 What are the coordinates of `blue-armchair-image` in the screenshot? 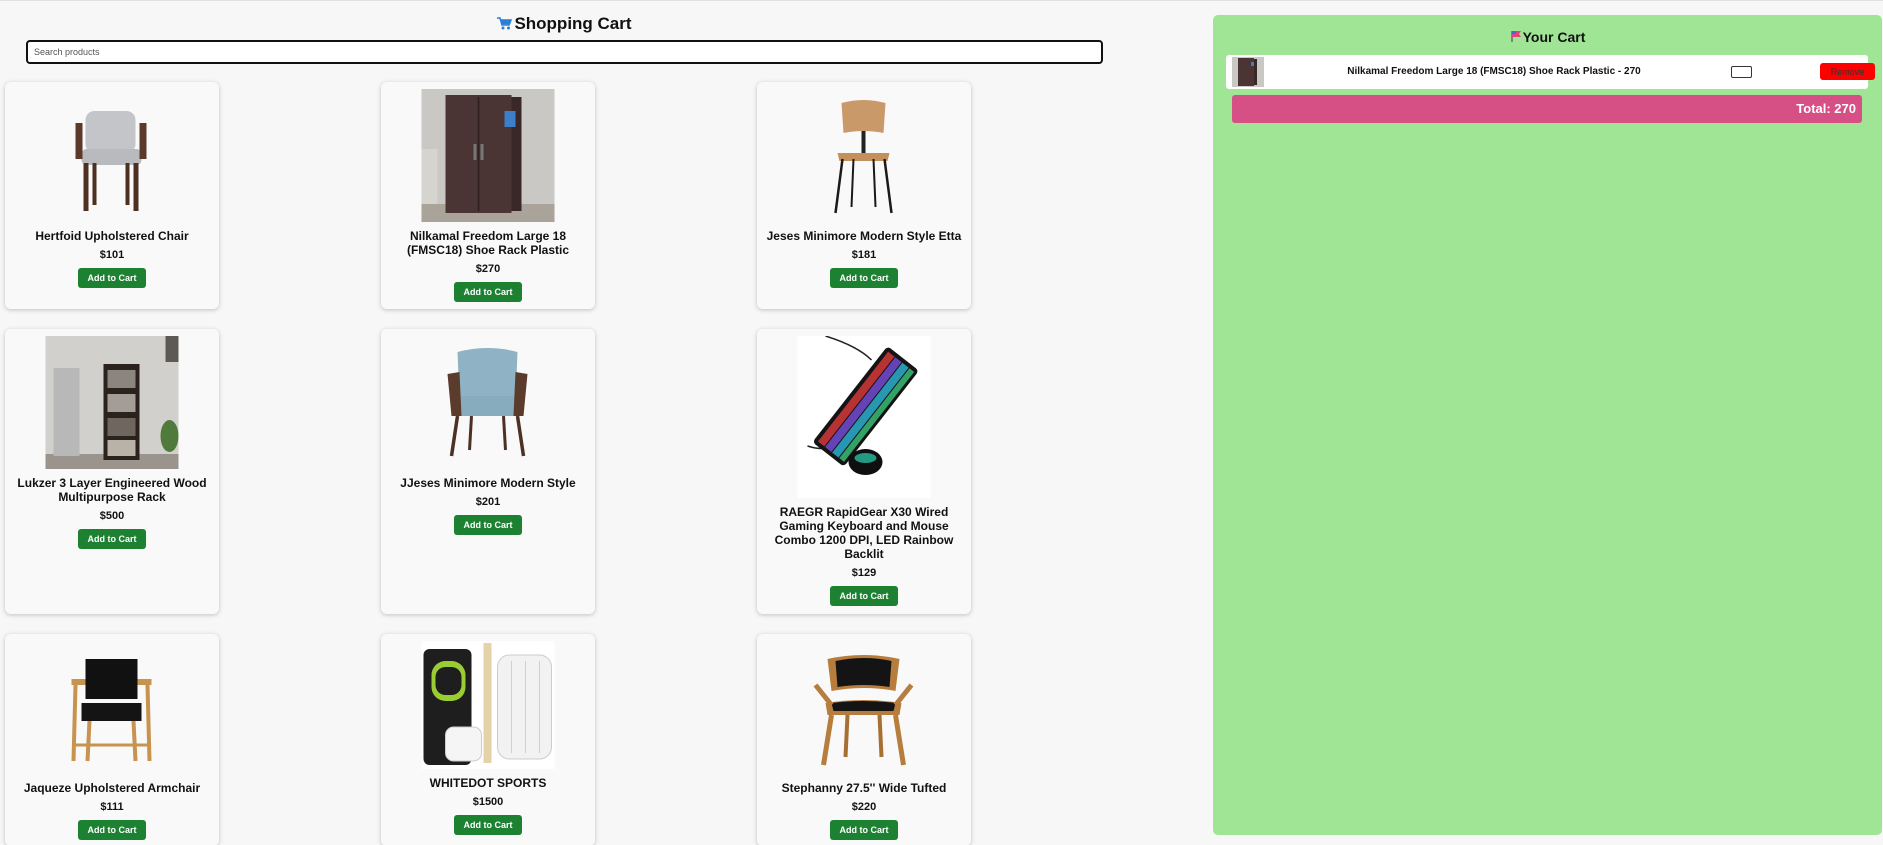 It's located at (488, 402).